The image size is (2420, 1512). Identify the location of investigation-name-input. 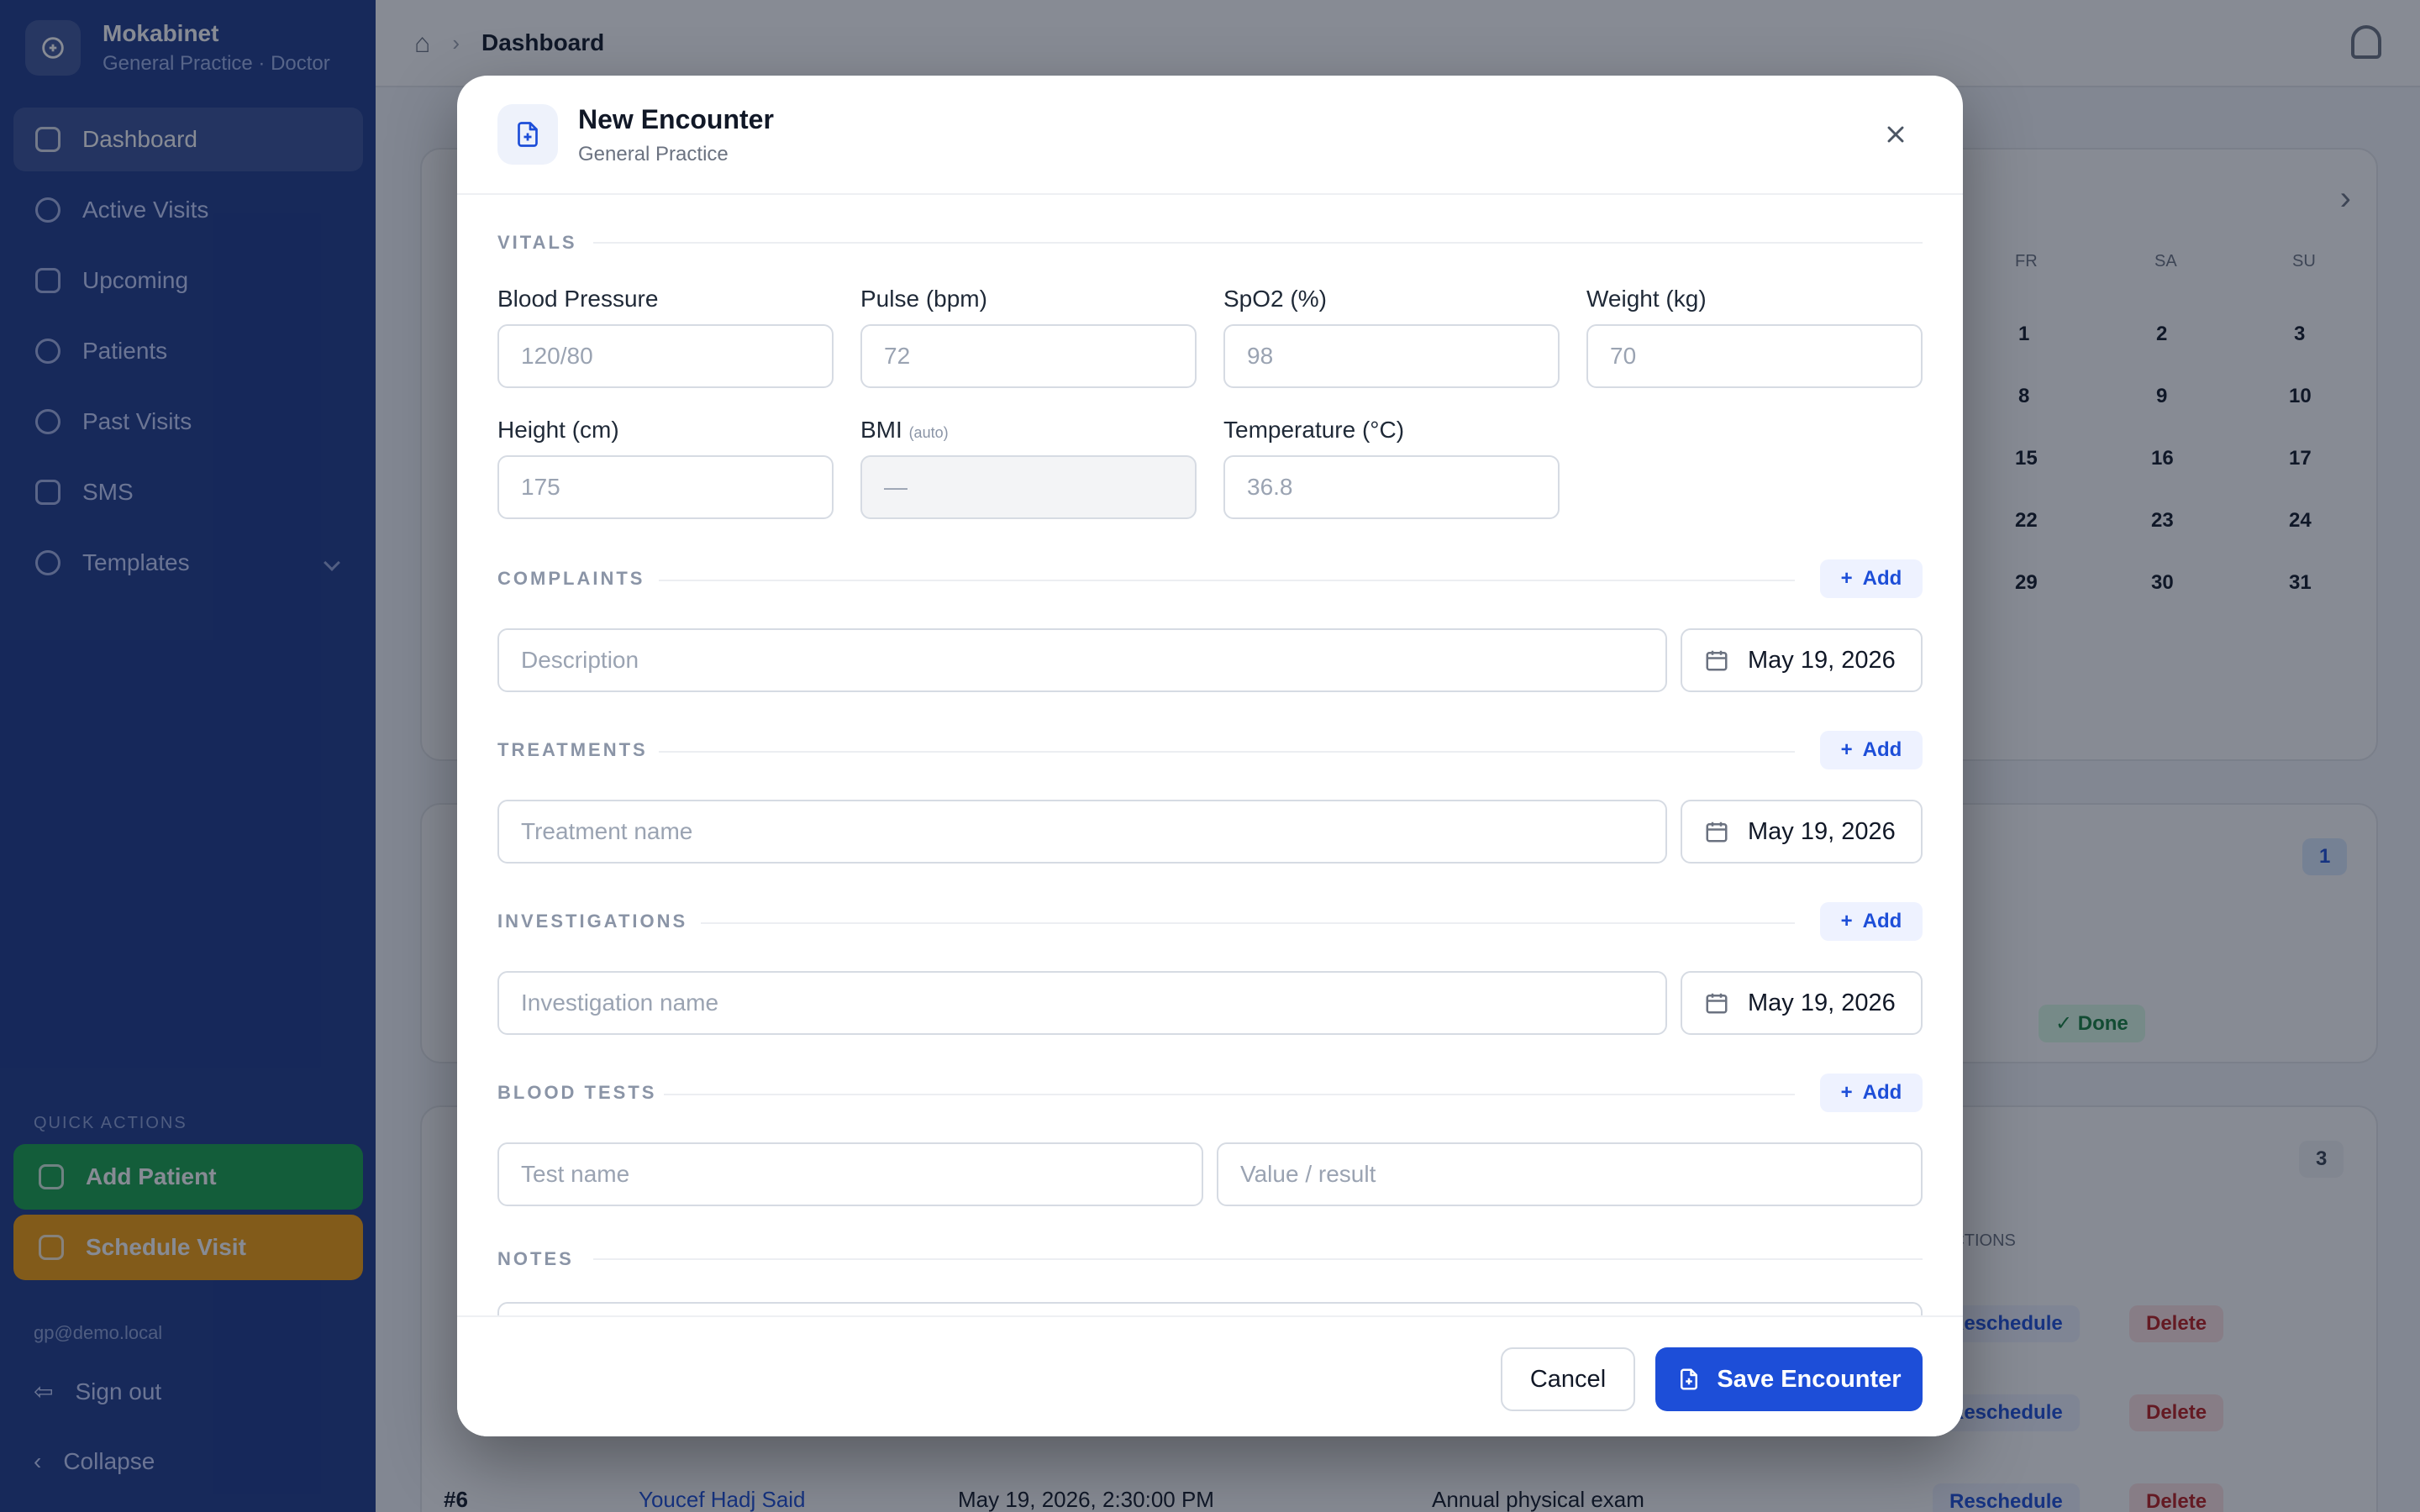
(1082, 1003).